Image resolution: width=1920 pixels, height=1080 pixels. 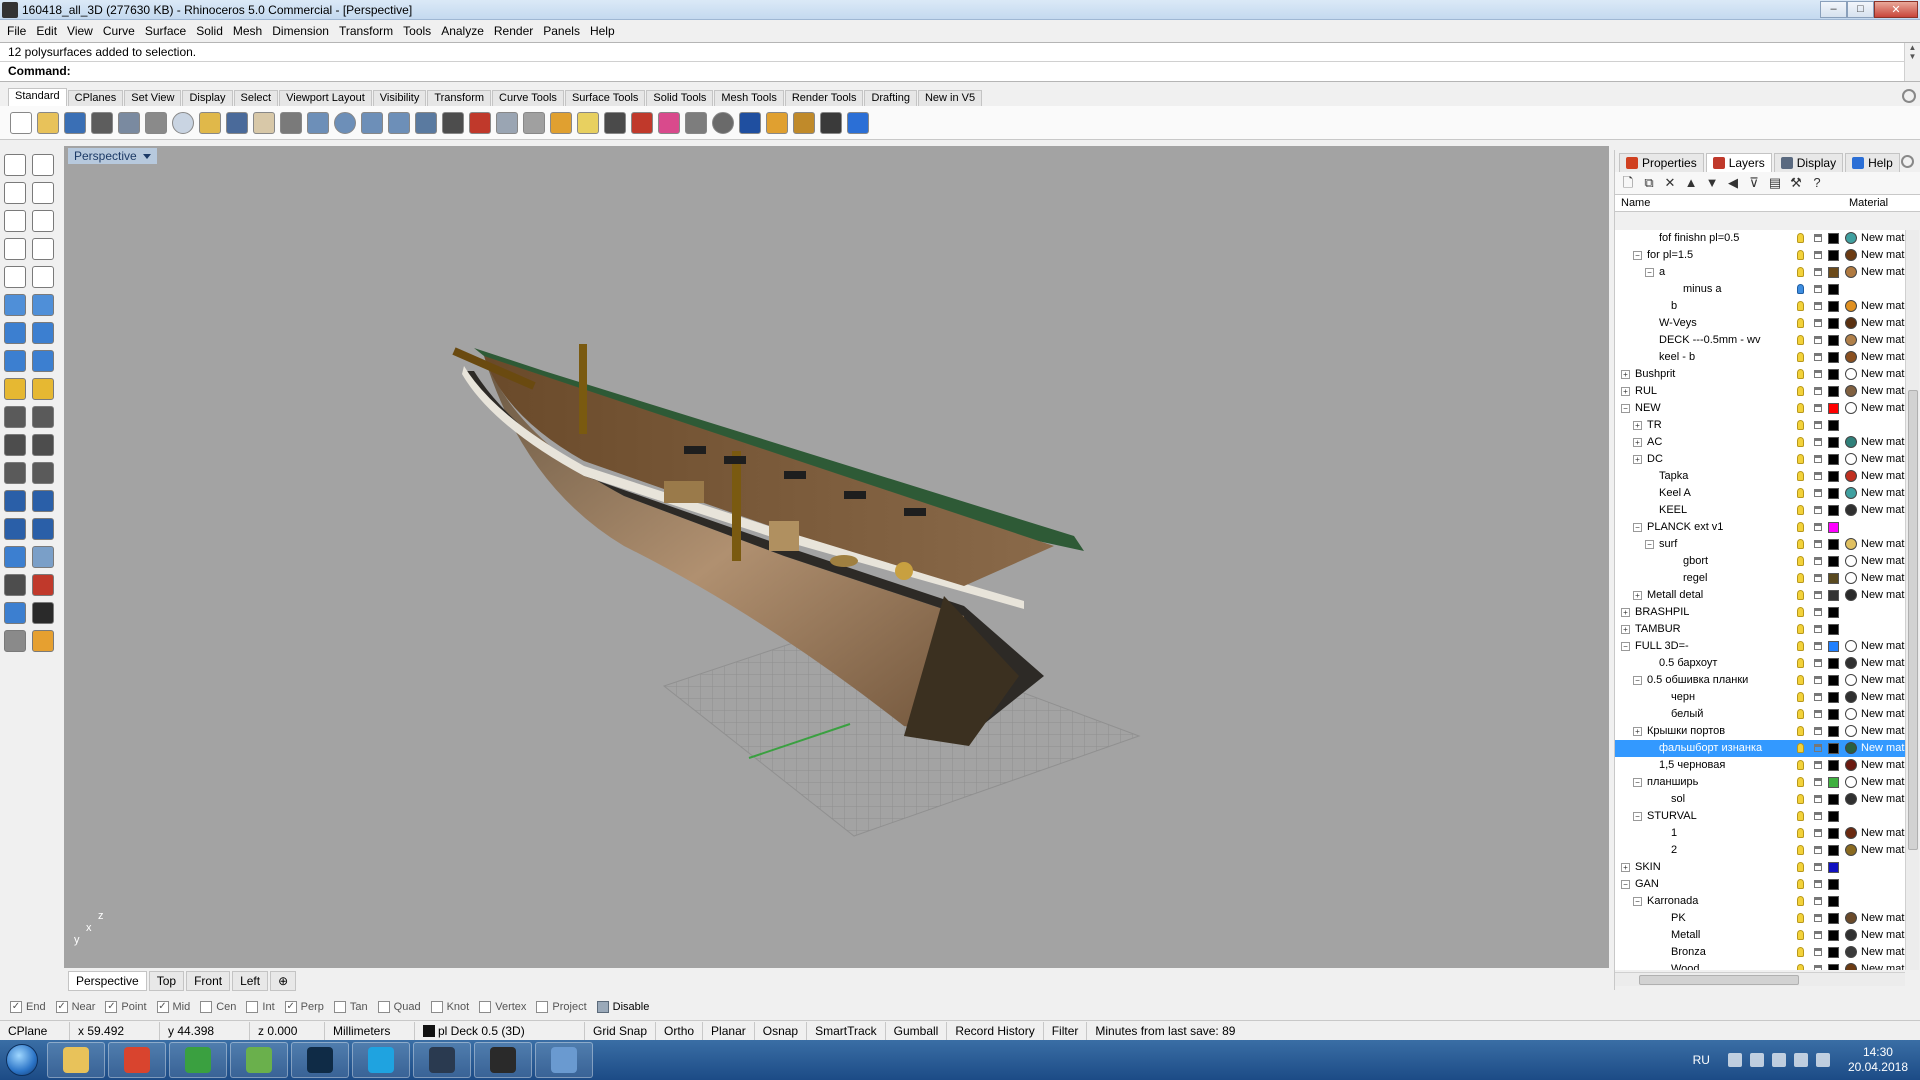 I want to click on layer-row: + BRASHPIL, so click(x=1760, y=612).